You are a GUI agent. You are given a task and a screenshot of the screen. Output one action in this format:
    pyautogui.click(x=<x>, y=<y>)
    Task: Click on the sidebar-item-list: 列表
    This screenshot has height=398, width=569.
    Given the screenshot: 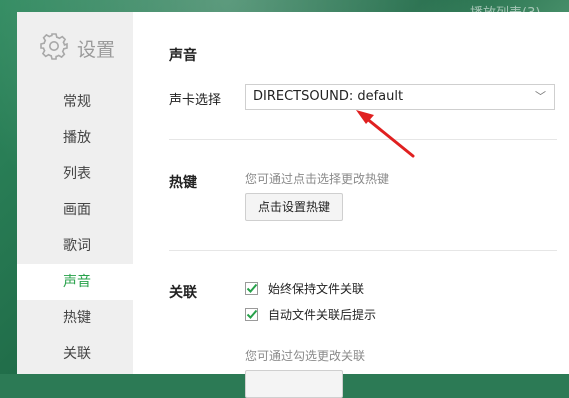 What is the action you would take?
    pyautogui.click(x=75, y=174)
    